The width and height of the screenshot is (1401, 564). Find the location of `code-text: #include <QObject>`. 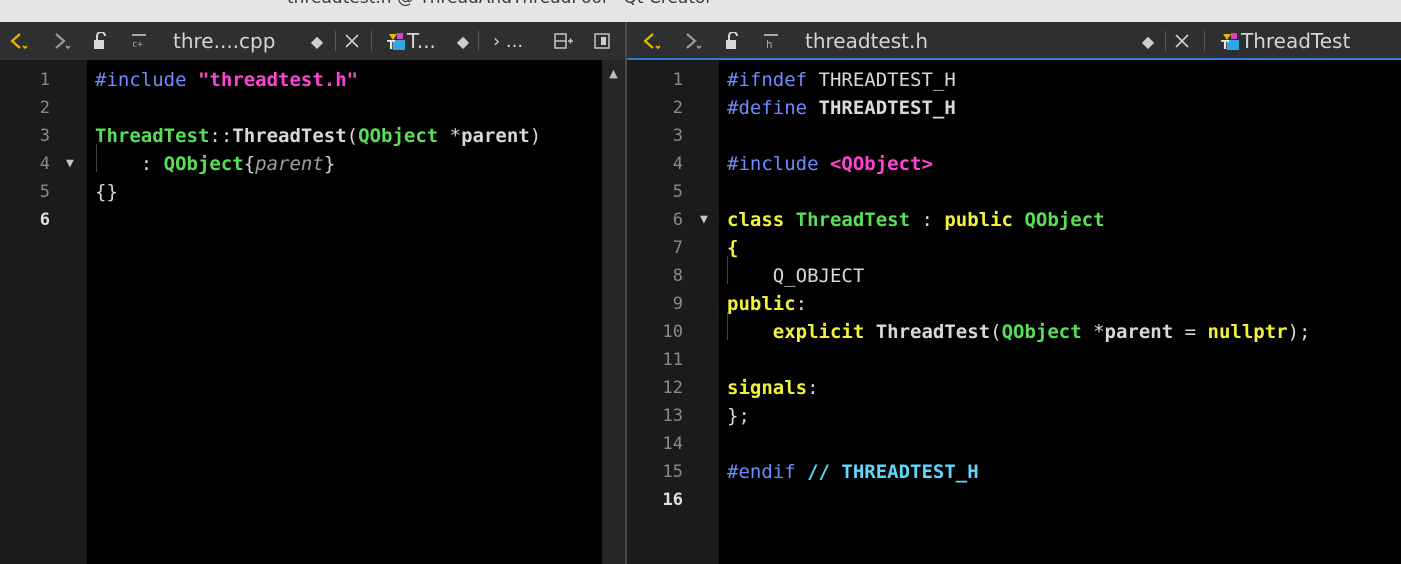

code-text: #include <QObject> is located at coordinates (830, 164).